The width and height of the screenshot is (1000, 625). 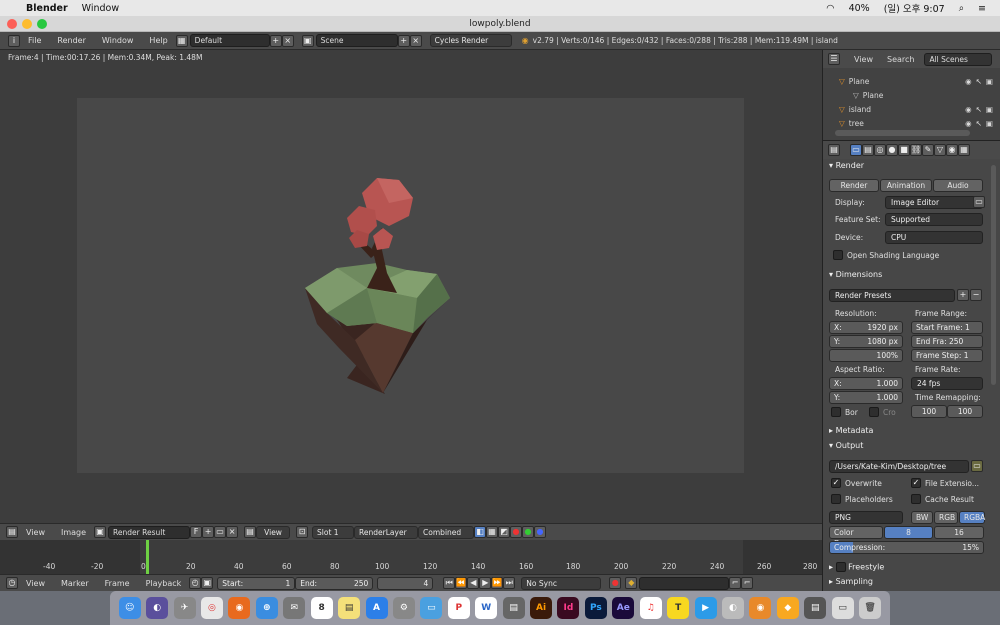 I want to click on wifi-icon: ◠, so click(x=830, y=8).